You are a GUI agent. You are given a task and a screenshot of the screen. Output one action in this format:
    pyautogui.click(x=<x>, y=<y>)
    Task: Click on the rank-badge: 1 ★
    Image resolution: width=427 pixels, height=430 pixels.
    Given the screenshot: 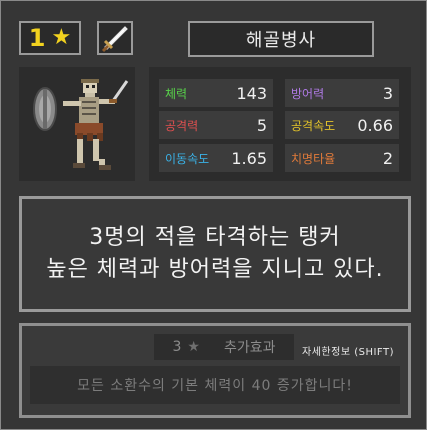 What is the action you would take?
    pyautogui.click(x=50, y=38)
    